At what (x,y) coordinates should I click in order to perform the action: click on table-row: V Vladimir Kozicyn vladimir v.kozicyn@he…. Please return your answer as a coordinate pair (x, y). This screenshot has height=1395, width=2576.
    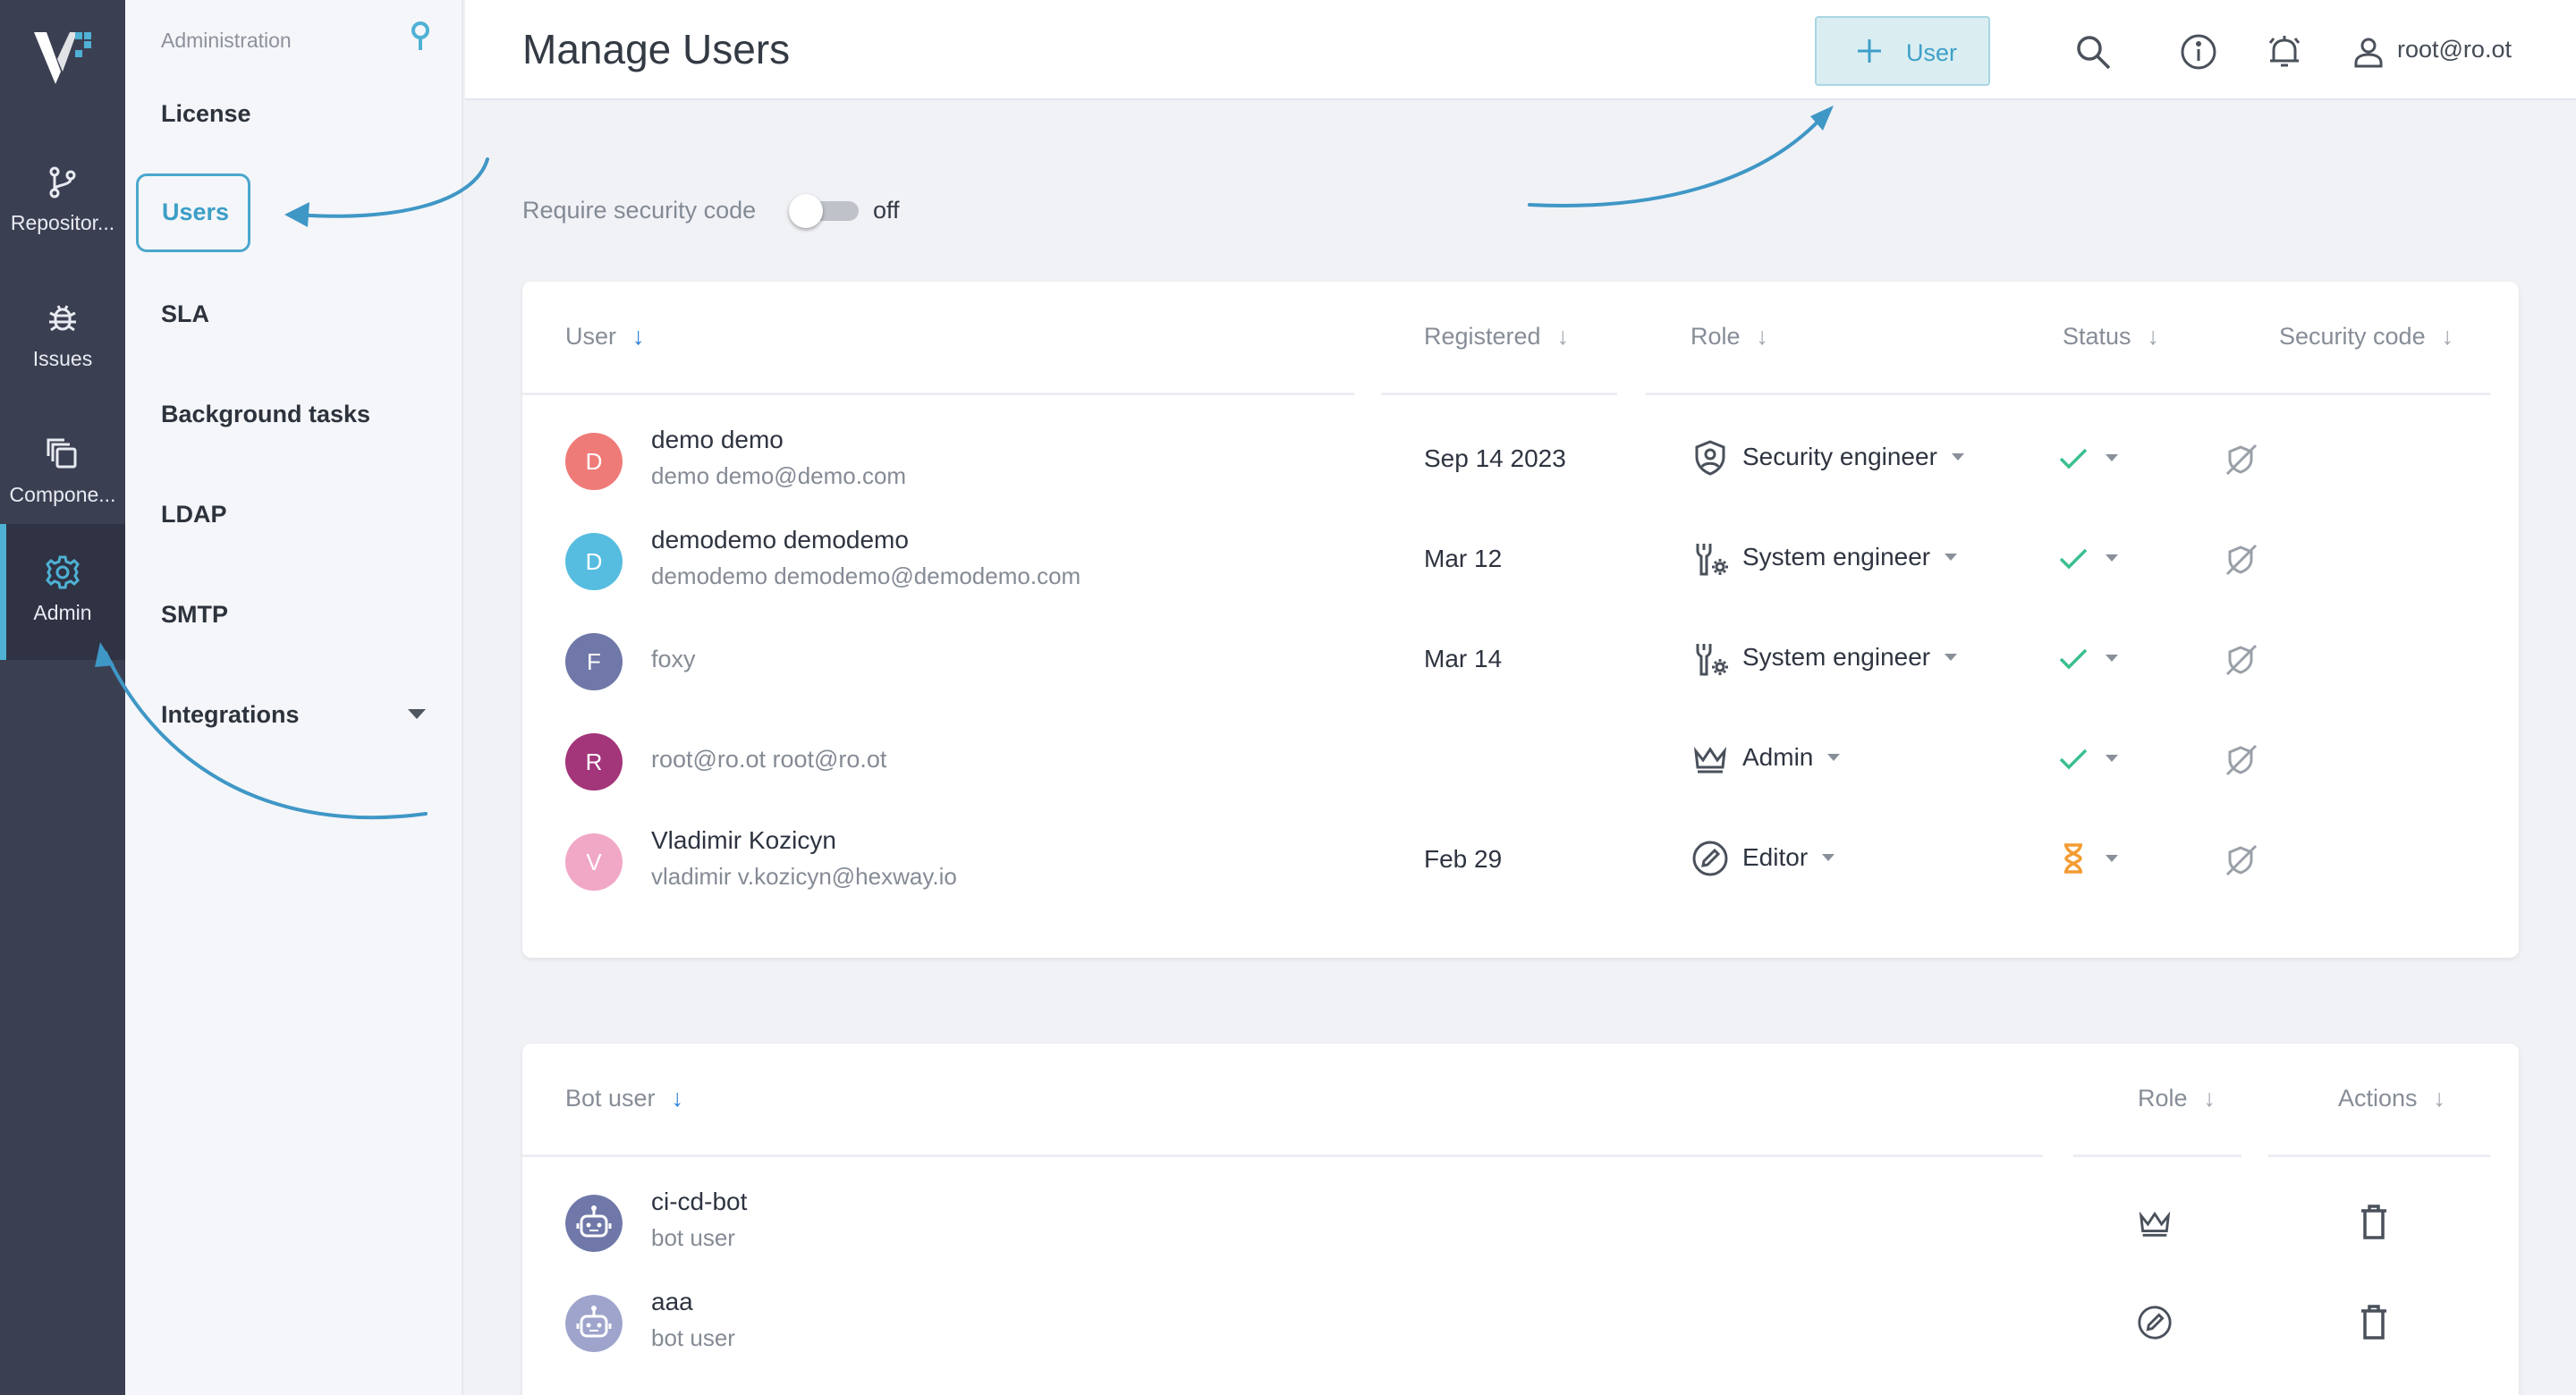
    Looking at the image, I should click on (1520, 858).